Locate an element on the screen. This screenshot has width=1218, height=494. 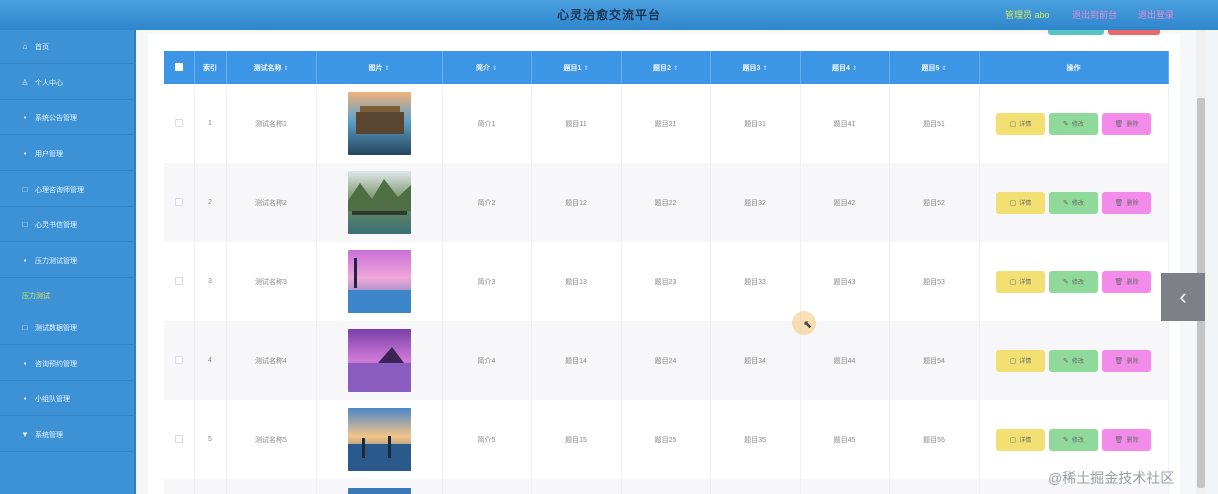
column-header: 题目4 ⇕ is located at coordinates (845, 67).